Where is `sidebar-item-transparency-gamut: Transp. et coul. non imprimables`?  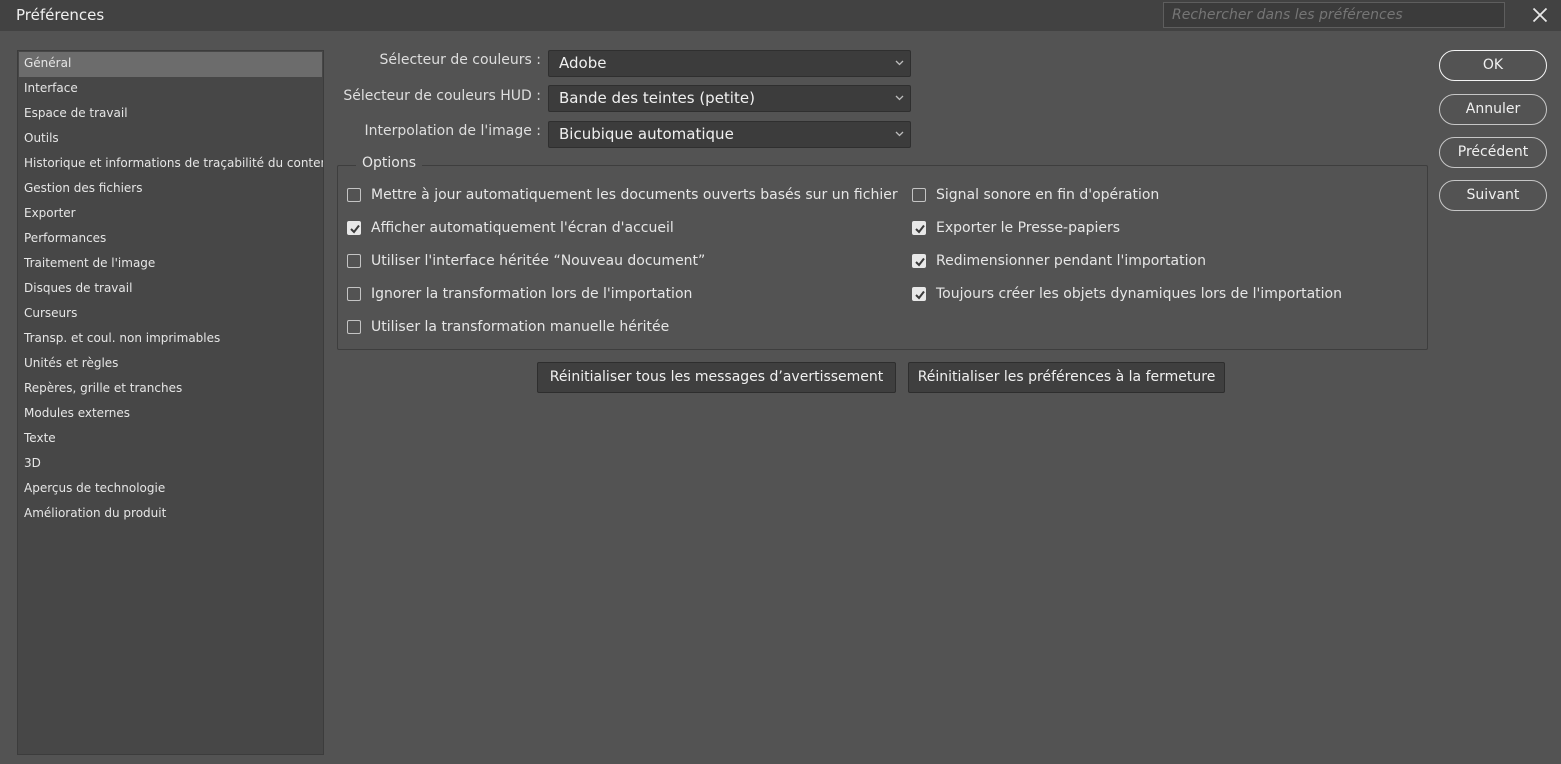
sidebar-item-transparency-gamut: Transp. et coul. non imprimables is located at coordinates (170, 339).